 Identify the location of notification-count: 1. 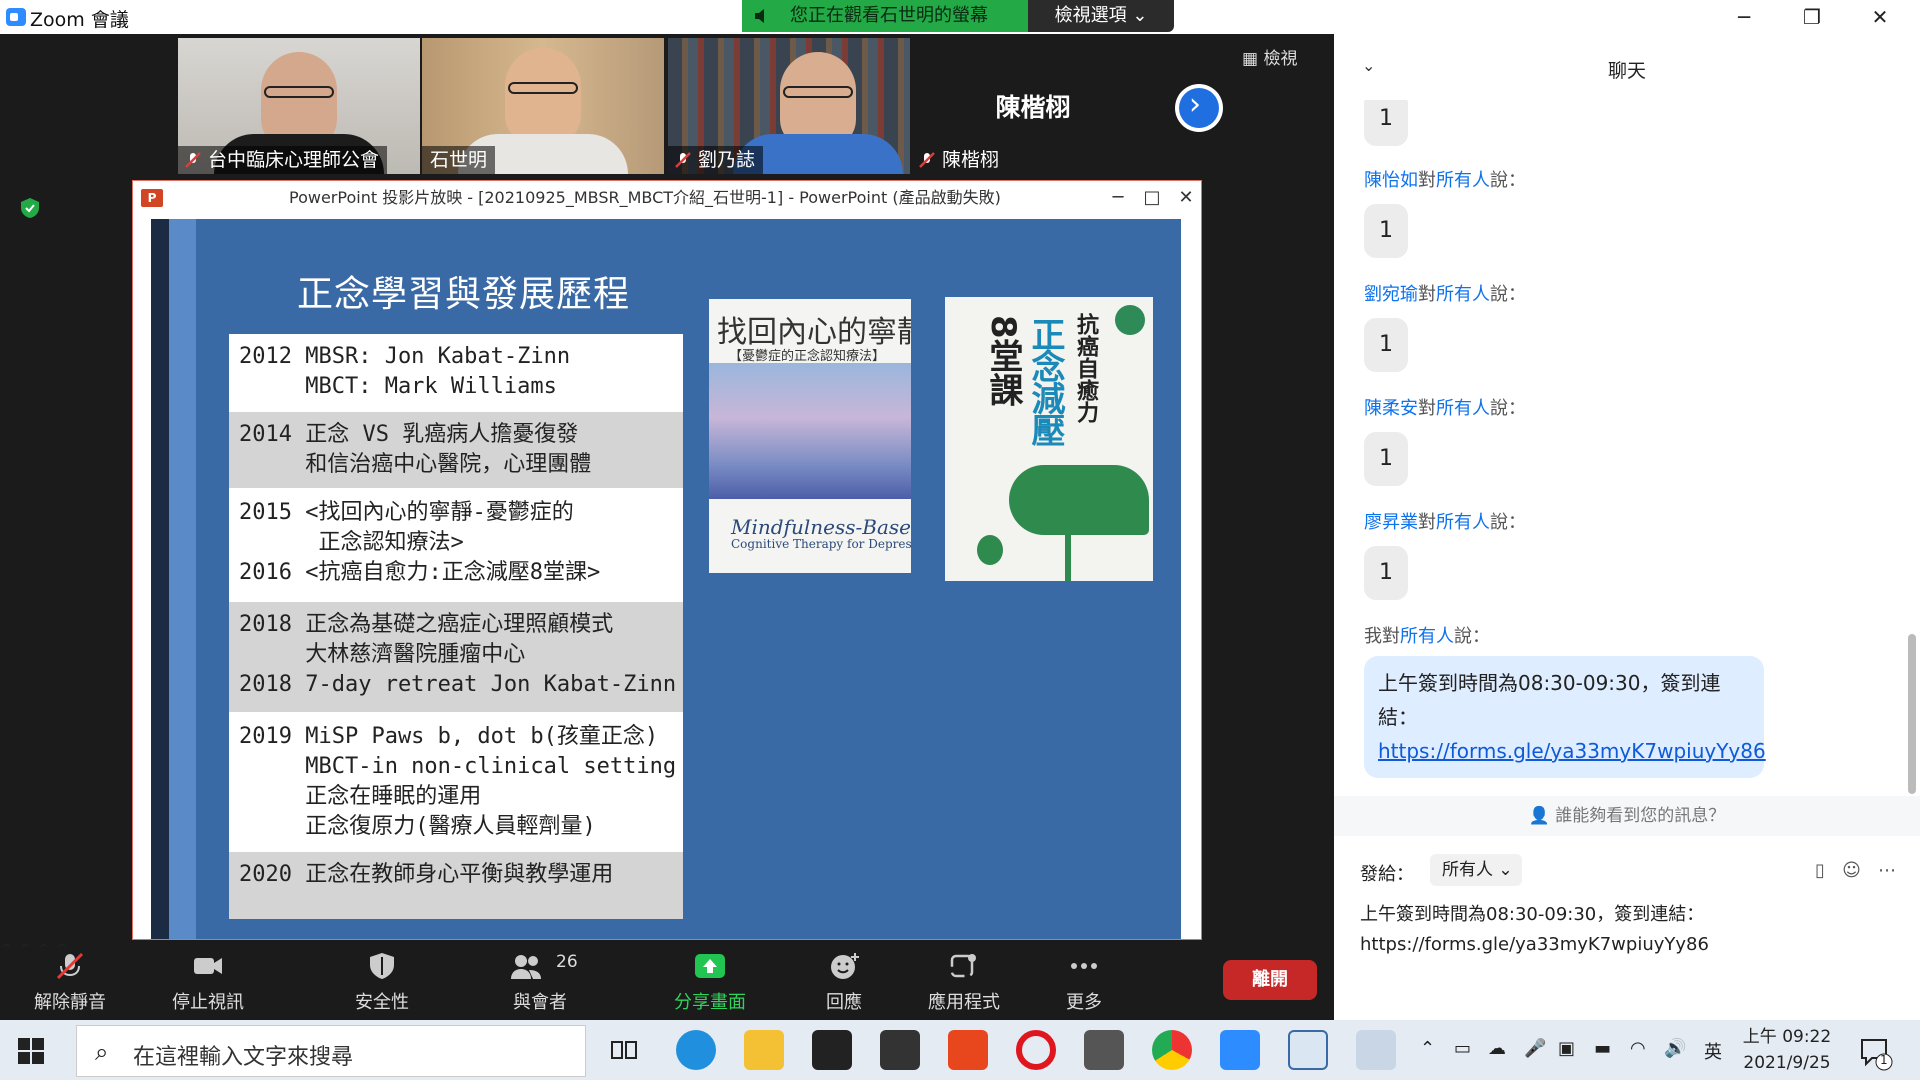
(1884, 1060).